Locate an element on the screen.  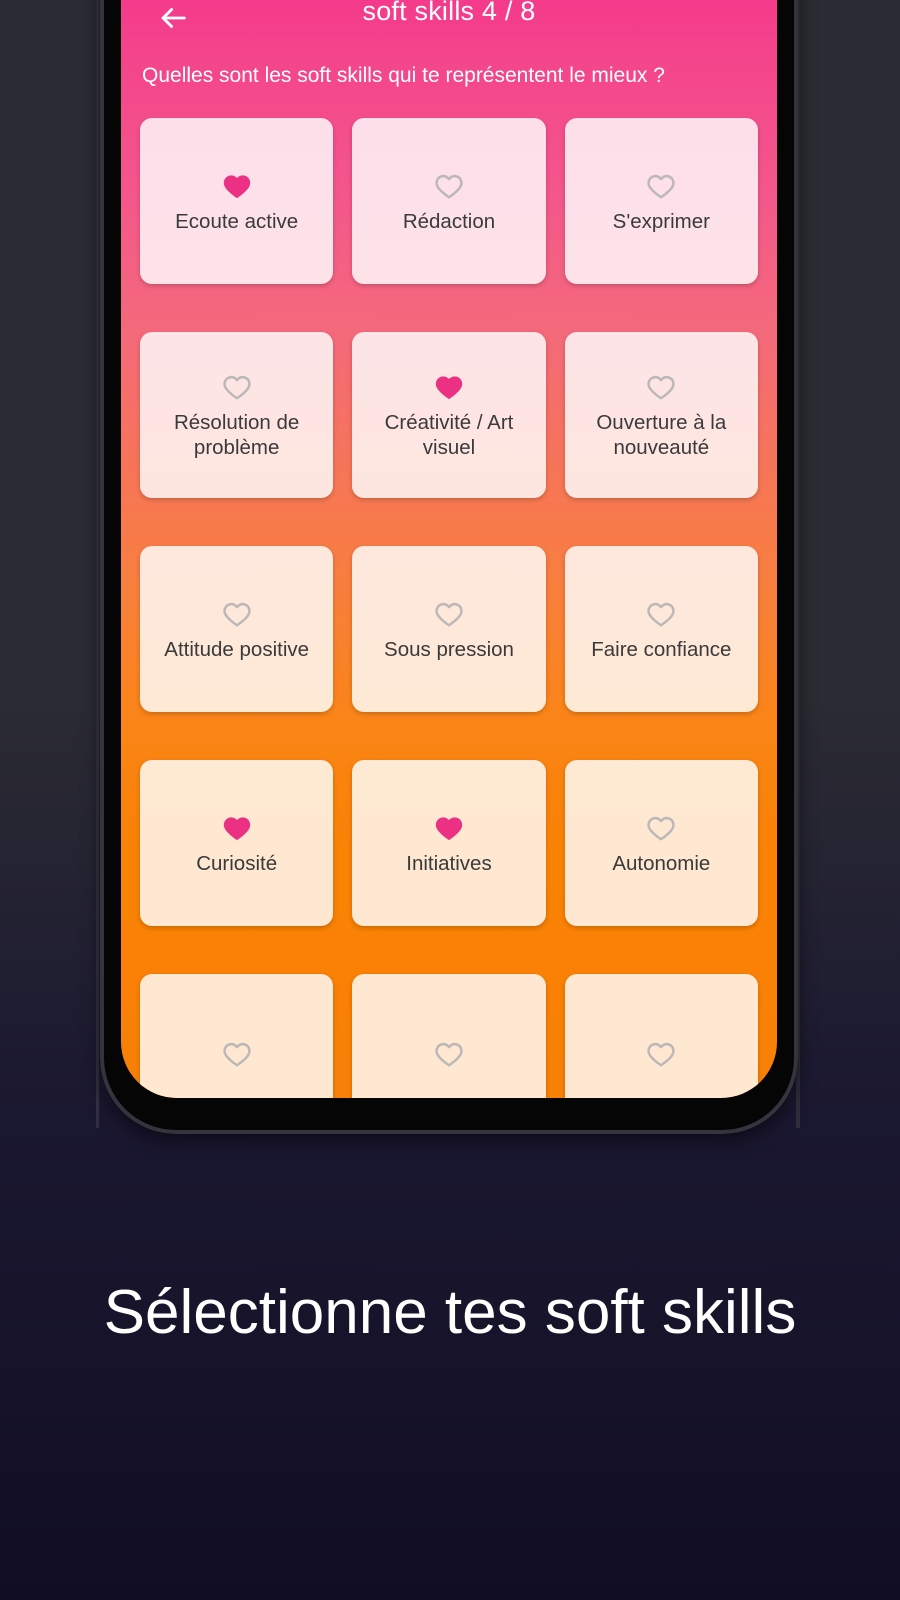
skill-card: Initiatives is located at coordinates (449, 843).